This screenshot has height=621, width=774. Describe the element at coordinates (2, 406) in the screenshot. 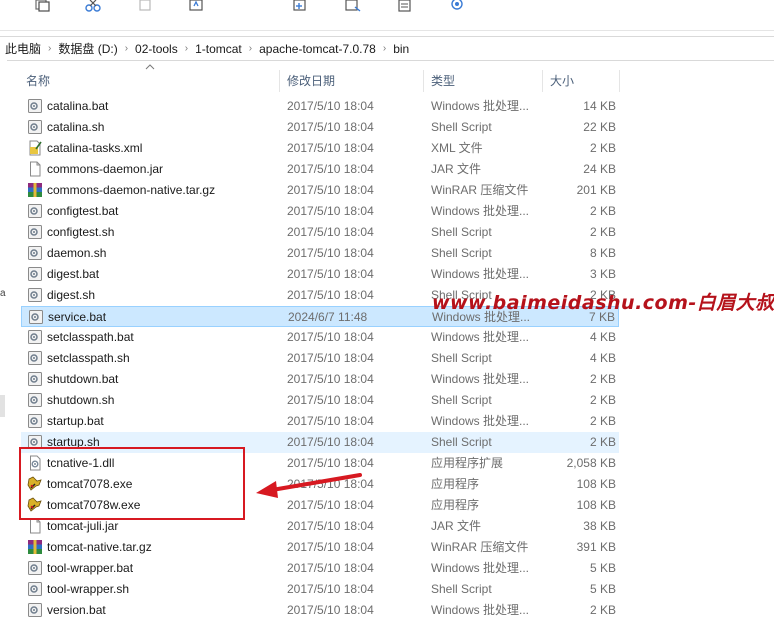

I see `nav-pane-selection` at that location.